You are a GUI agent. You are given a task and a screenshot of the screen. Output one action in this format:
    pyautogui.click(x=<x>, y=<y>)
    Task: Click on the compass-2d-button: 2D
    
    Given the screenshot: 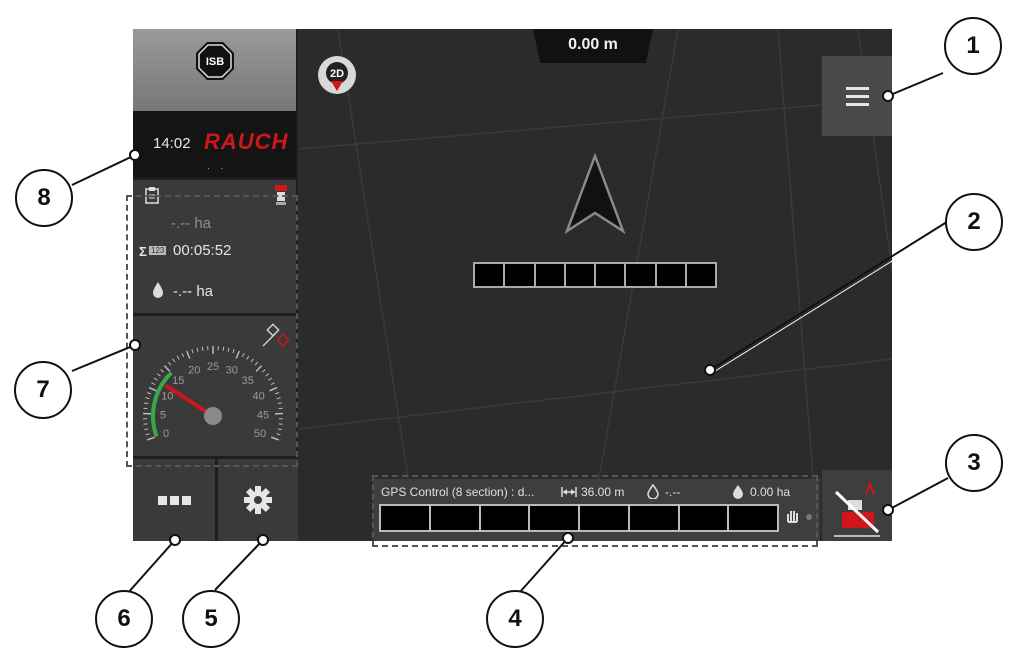 What is the action you would take?
    pyautogui.click(x=337, y=75)
    